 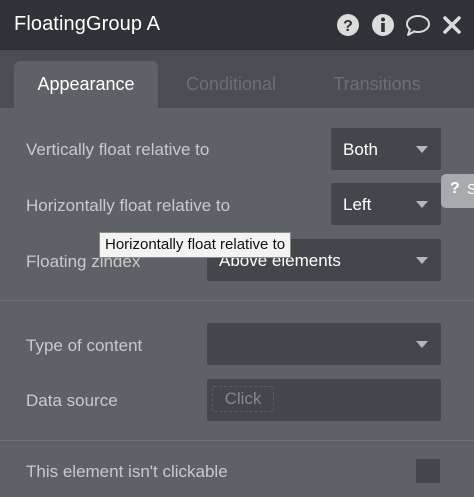 What do you see at coordinates (418, 25) in the screenshot?
I see `comment-icon` at bounding box center [418, 25].